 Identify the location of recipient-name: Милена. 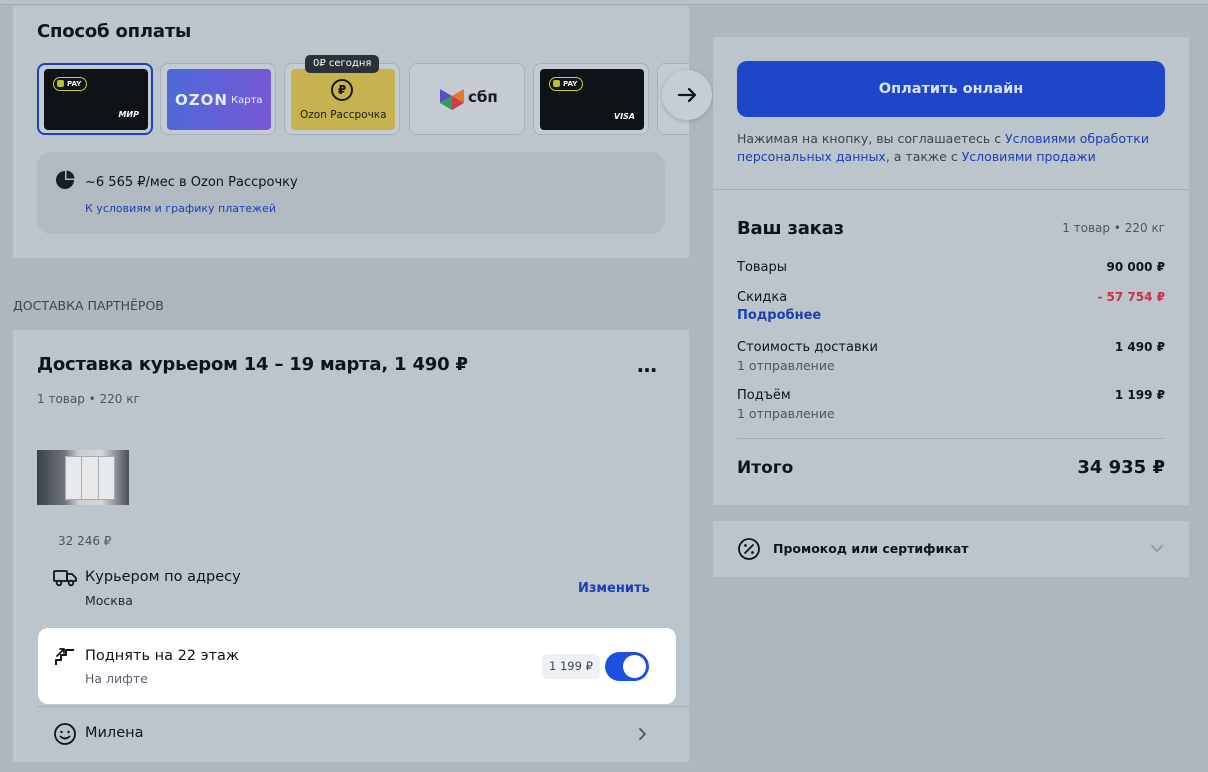
(114, 733).